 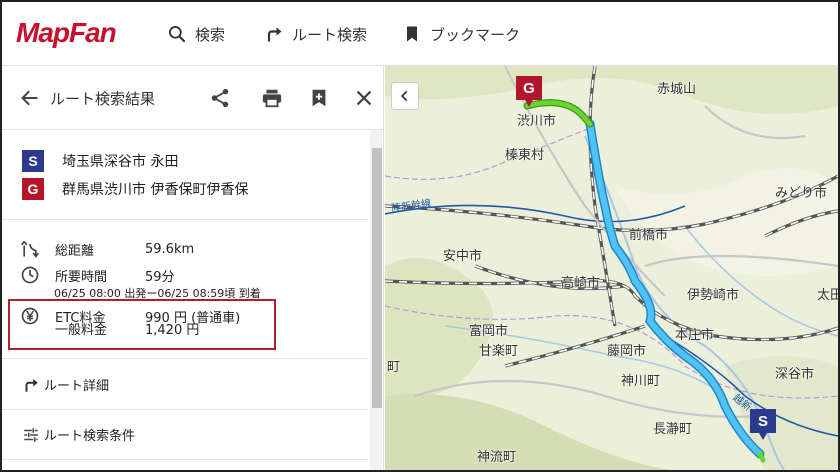 I want to click on panel-header: ルート検索結果, so click(x=192, y=98).